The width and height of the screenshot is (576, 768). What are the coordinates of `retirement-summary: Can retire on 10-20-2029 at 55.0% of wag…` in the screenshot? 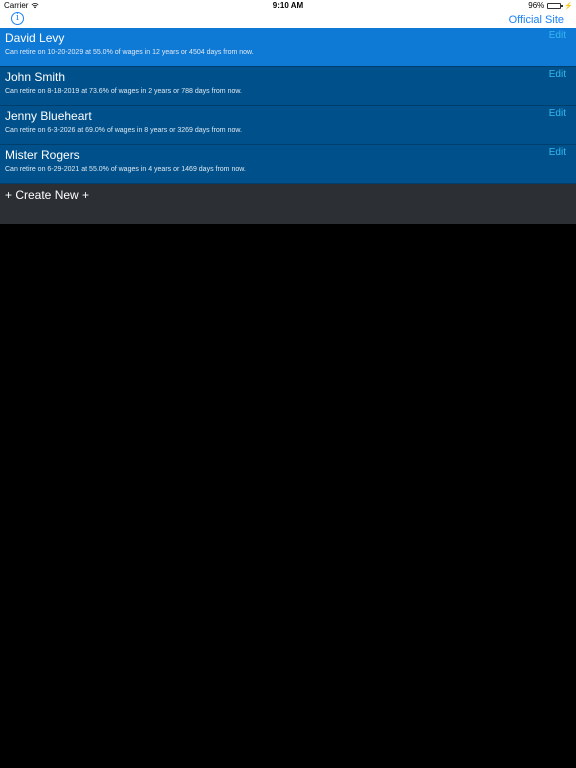 It's located at (129, 52).